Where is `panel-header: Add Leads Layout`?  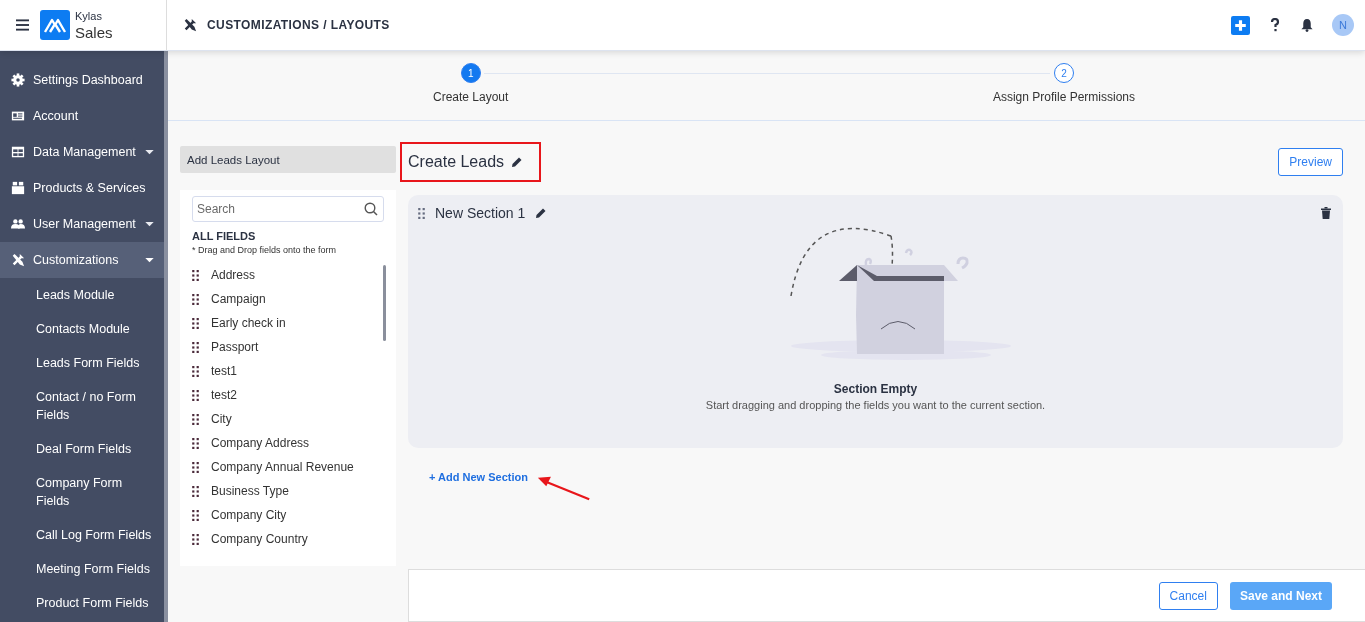
panel-header: Add Leads Layout is located at coordinates (288, 159).